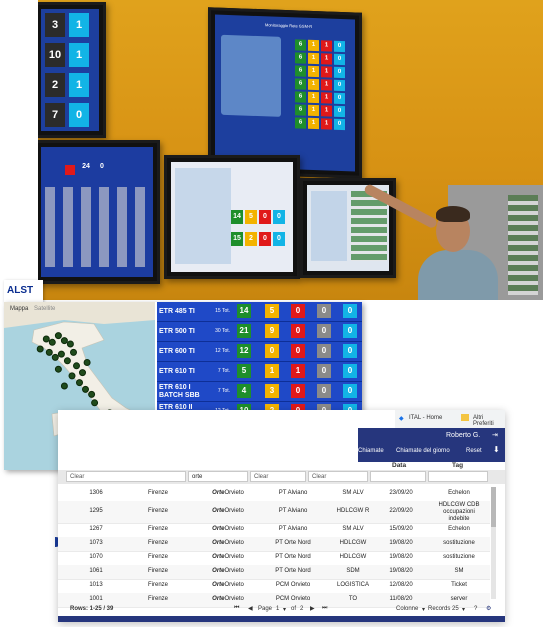 Image resolution: width=543 pixels, height=627 pixels. What do you see at coordinates (259, 352) in the screenshot?
I see `train-row: ETR 600 TI 12 Tot. 12 0 0 0 0` at bounding box center [259, 352].